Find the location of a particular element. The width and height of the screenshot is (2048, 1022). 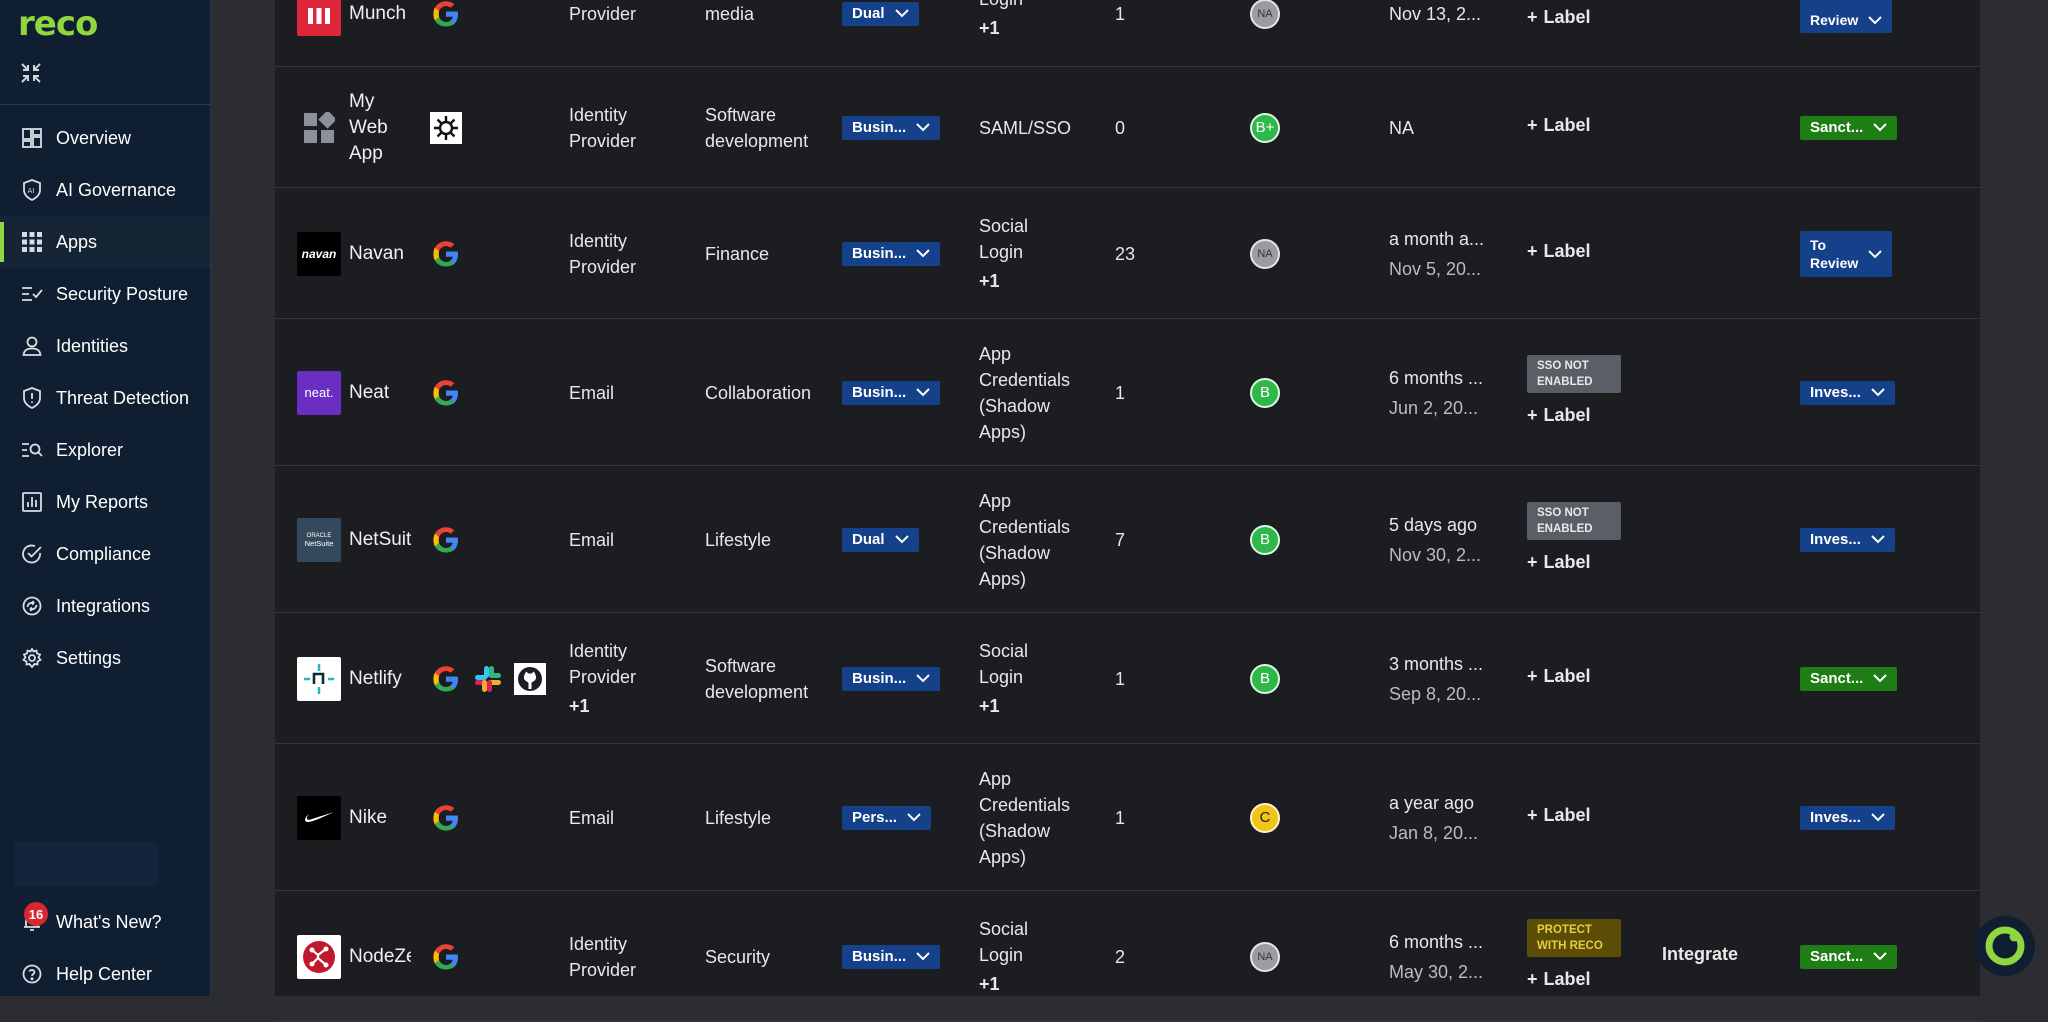

cell-line: SAML/SSO is located at coordinates (1025, 127).